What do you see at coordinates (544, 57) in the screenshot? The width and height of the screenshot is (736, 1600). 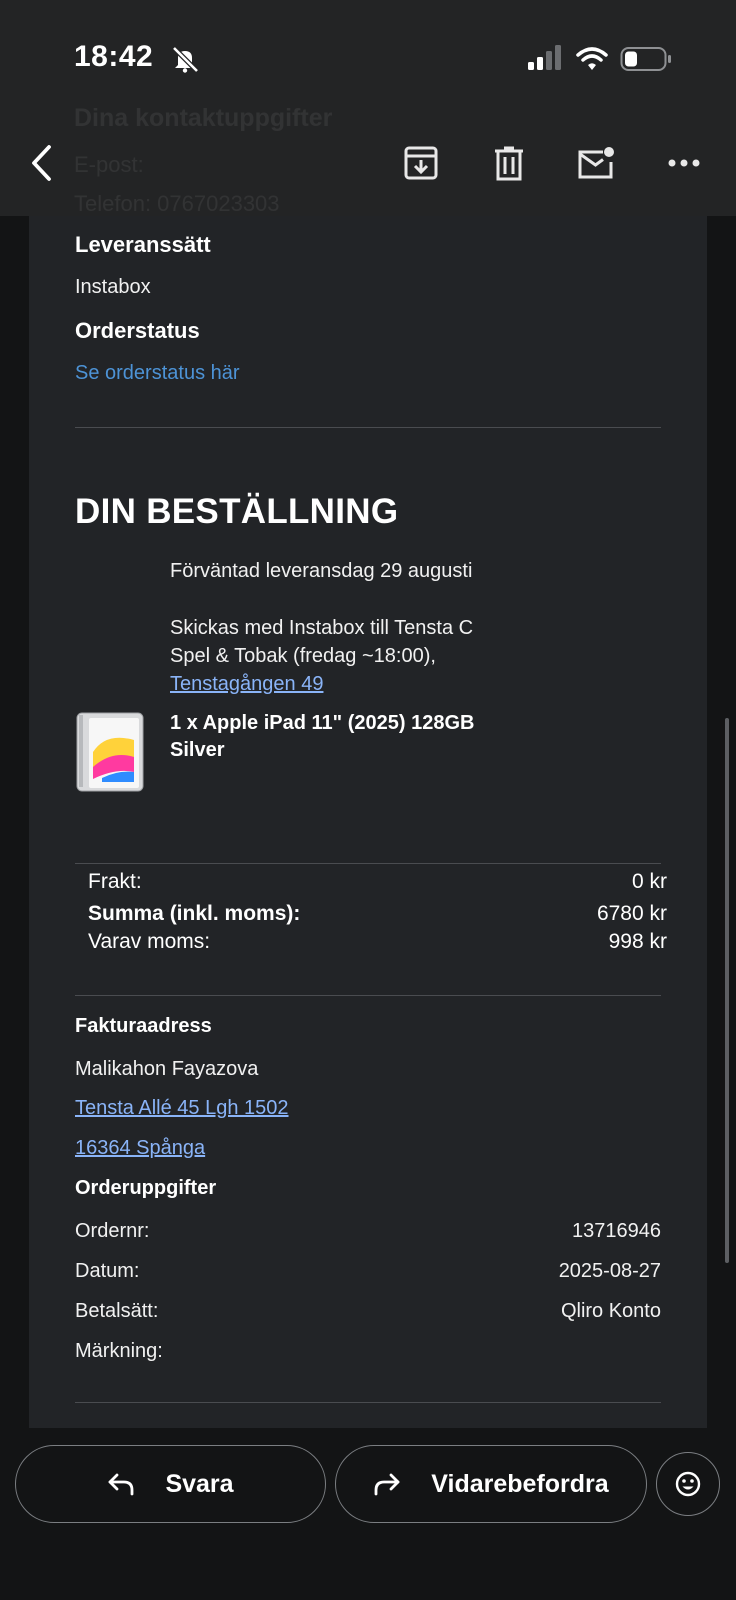 I see `signal-icon` at bounding box center [544, 57].